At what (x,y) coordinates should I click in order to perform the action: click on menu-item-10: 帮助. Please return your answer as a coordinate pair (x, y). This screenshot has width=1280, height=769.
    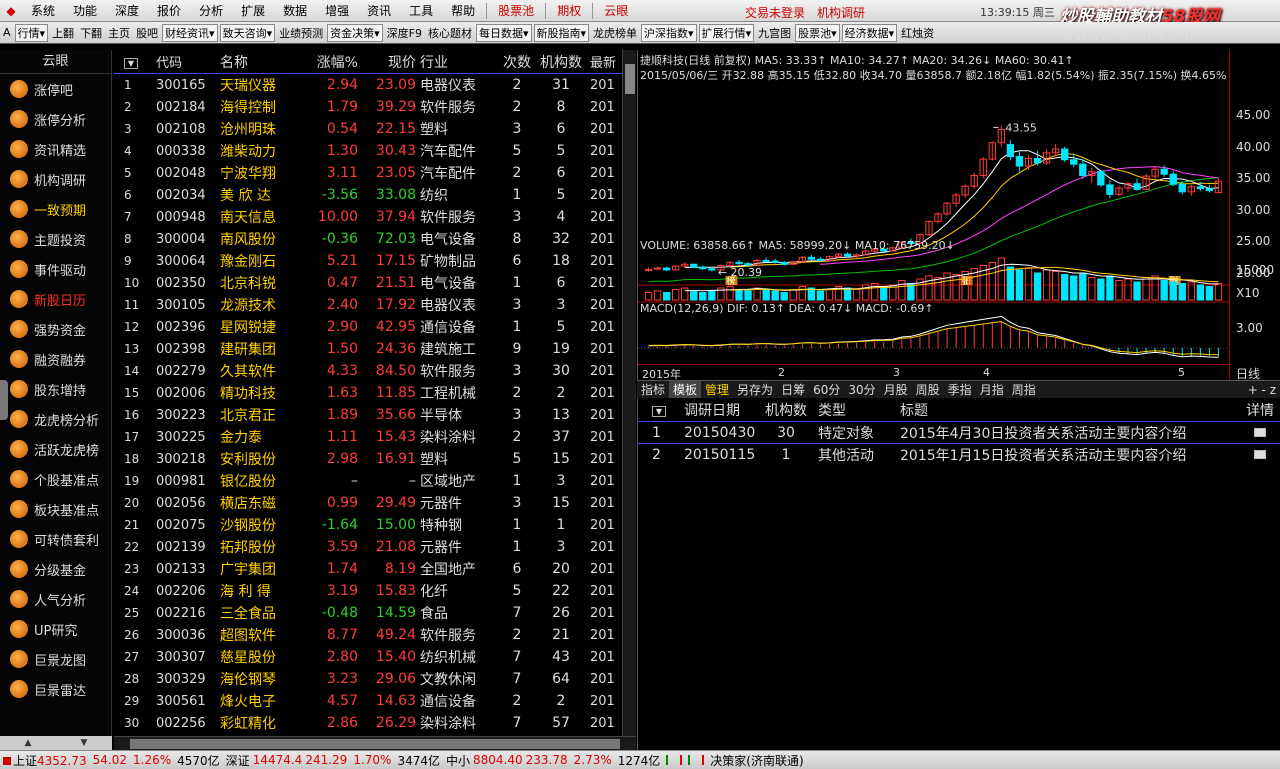
    Looking at the image, I should click on (463, 10).